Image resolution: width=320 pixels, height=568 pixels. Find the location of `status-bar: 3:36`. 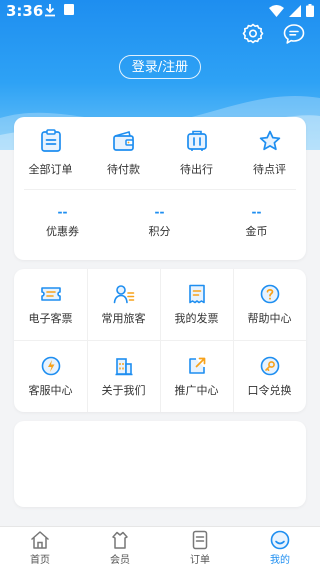

status-bar: 3:36 is located at coordinates (160, 11).